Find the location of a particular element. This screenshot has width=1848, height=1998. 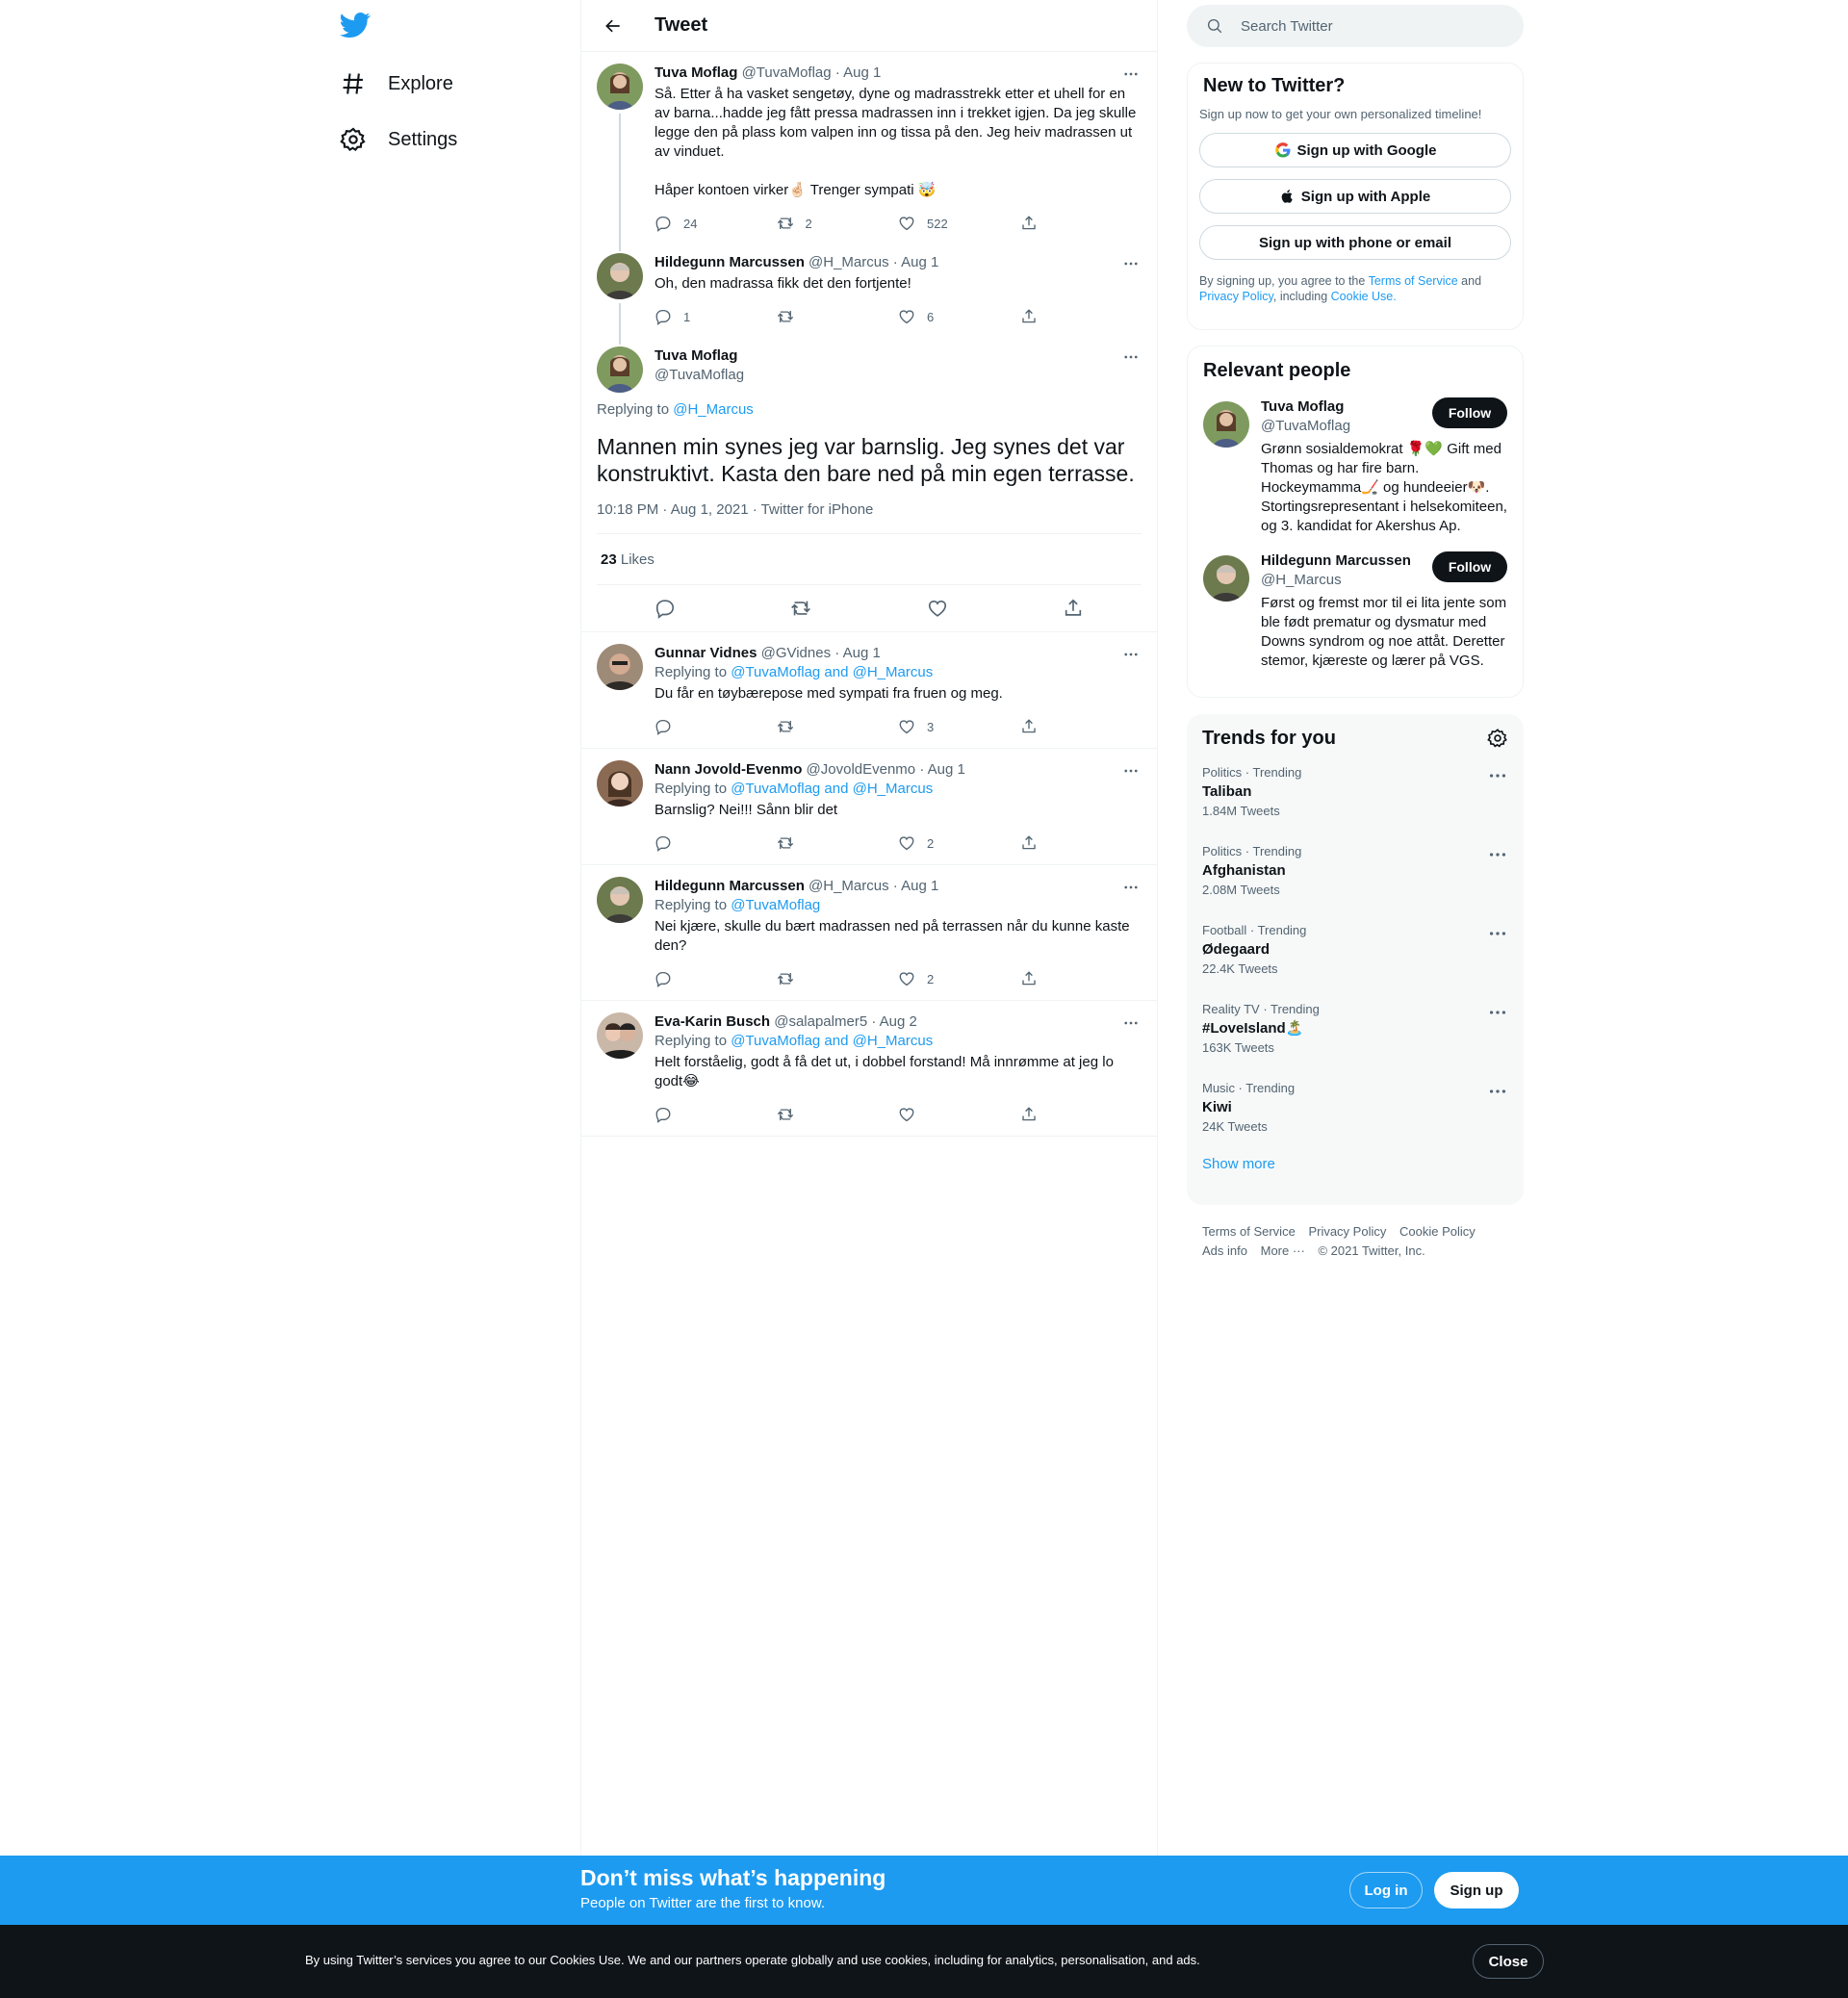

footer-privacy-link: Privacy Policy is located at coordinates (1347, 1231).